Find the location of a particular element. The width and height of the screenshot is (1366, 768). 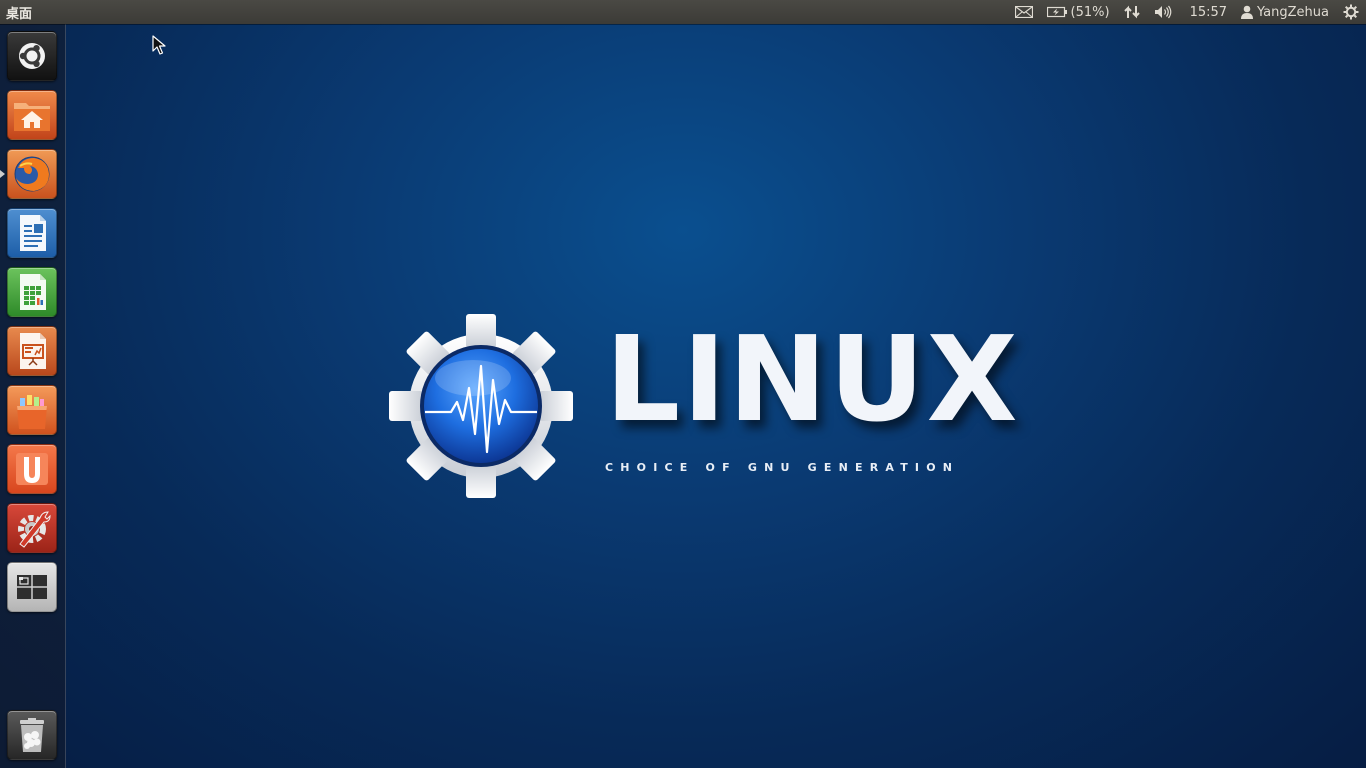

mail-icon is located at coordinates (1023, 12).